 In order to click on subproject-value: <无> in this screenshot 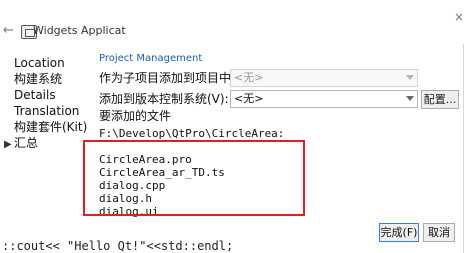, I will do `click(249, 77)`.